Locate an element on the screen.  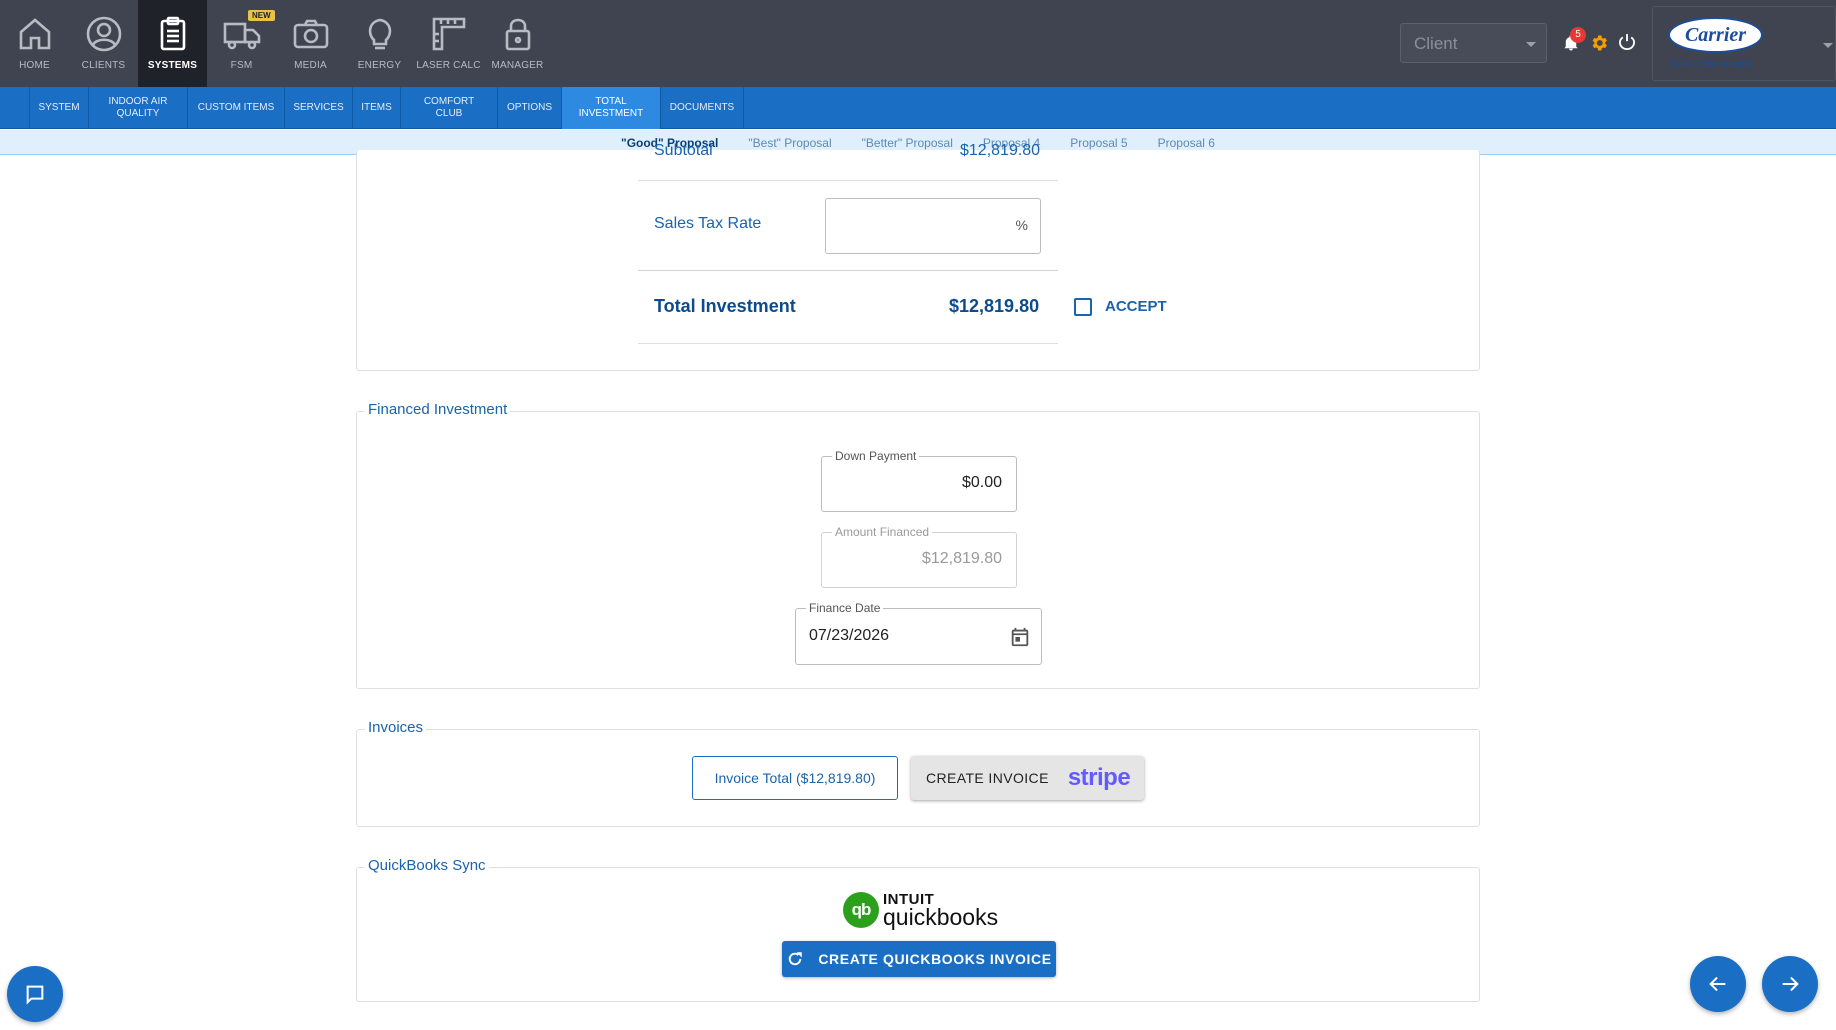
down-payment-field: Down Payment $0.00 is located at coordinates (919, 480).